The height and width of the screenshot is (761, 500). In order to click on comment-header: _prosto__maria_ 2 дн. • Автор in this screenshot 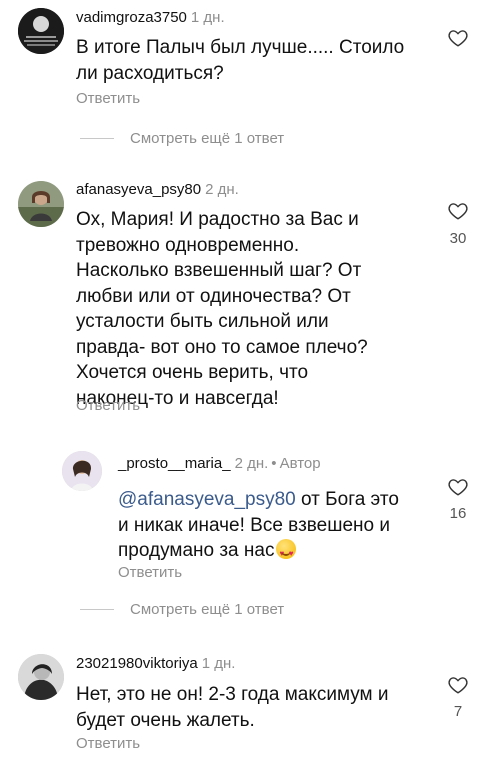, I will do `click(219, 463)`.